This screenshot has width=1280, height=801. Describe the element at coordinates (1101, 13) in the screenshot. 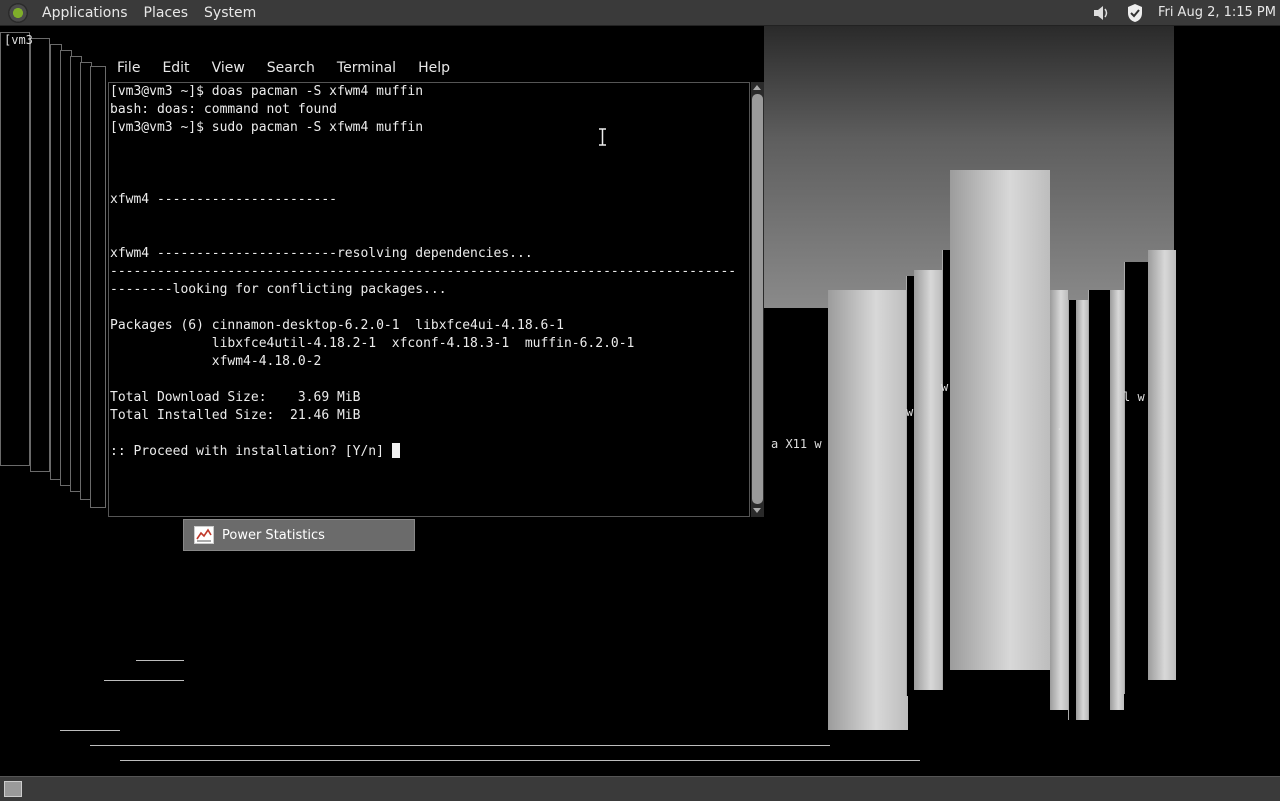

I see `volume-icon` at that location.